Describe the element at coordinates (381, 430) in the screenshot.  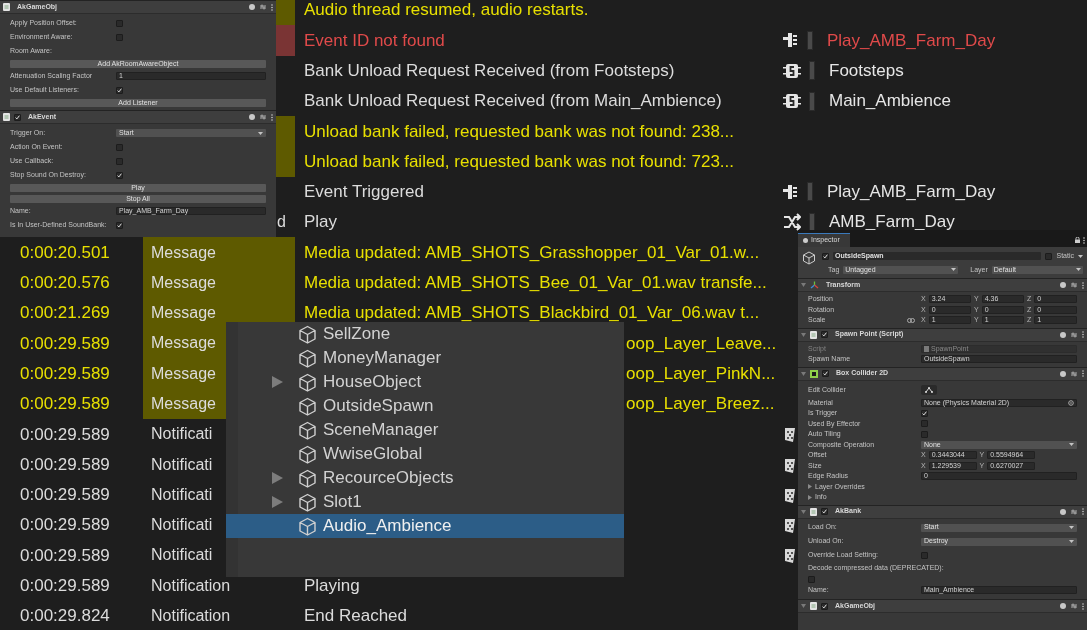
I see `item-label: SceneManager` at that location.